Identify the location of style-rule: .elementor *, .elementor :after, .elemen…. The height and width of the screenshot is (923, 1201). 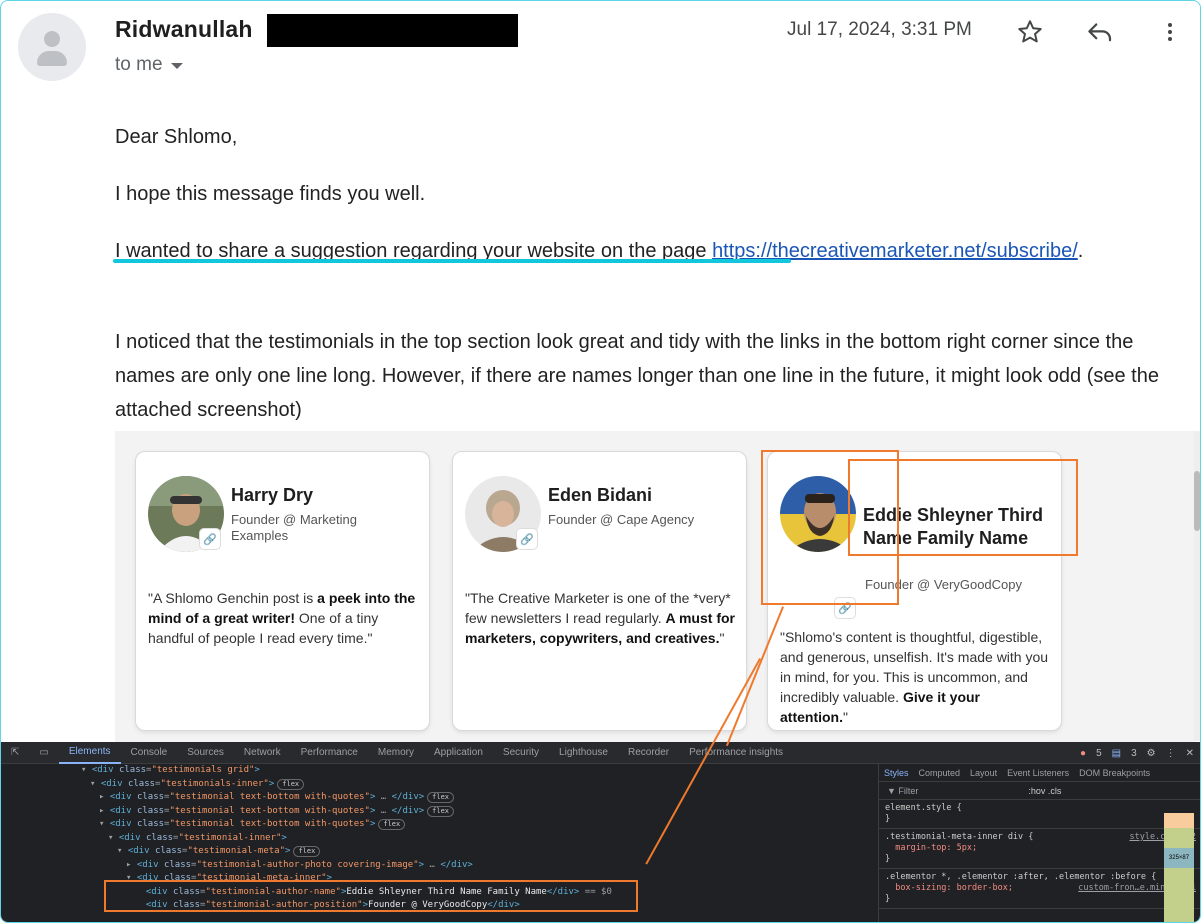
(1039, 889).